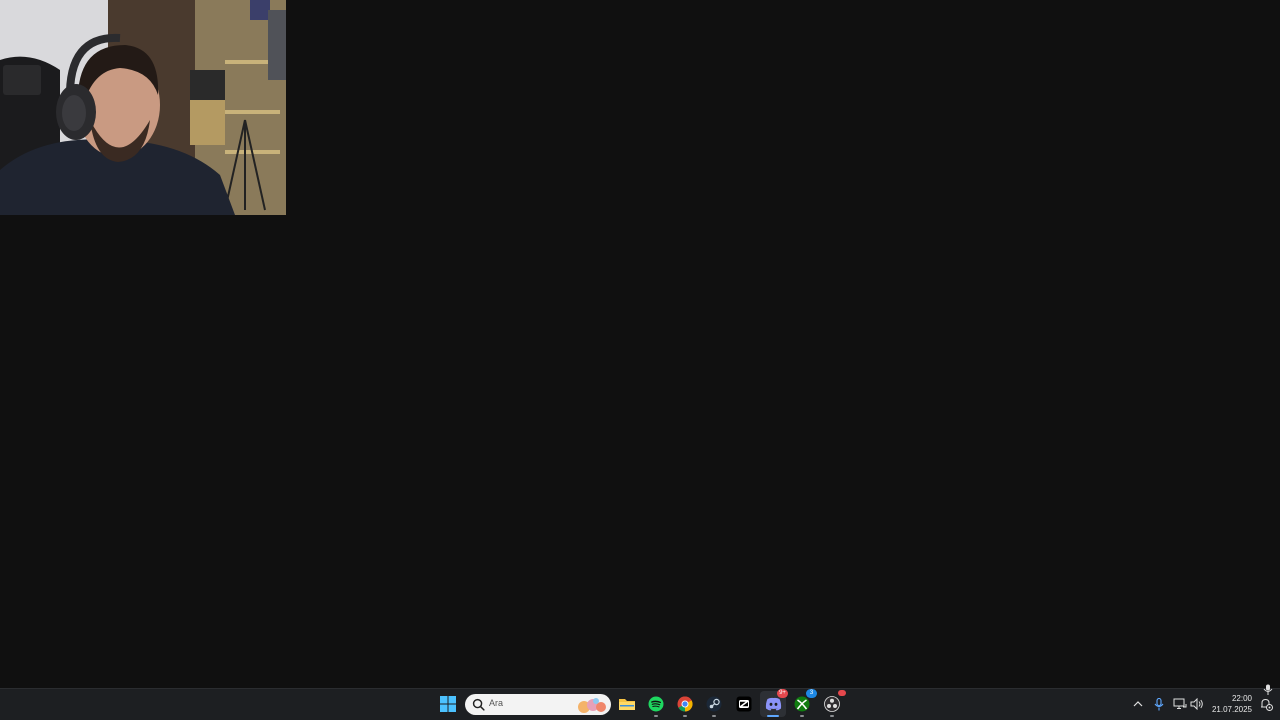 The image size is (1280, 720). Describe the element at coordinates (782, 693) in the screenshot. I see `notification-badge: 9+` at that location.